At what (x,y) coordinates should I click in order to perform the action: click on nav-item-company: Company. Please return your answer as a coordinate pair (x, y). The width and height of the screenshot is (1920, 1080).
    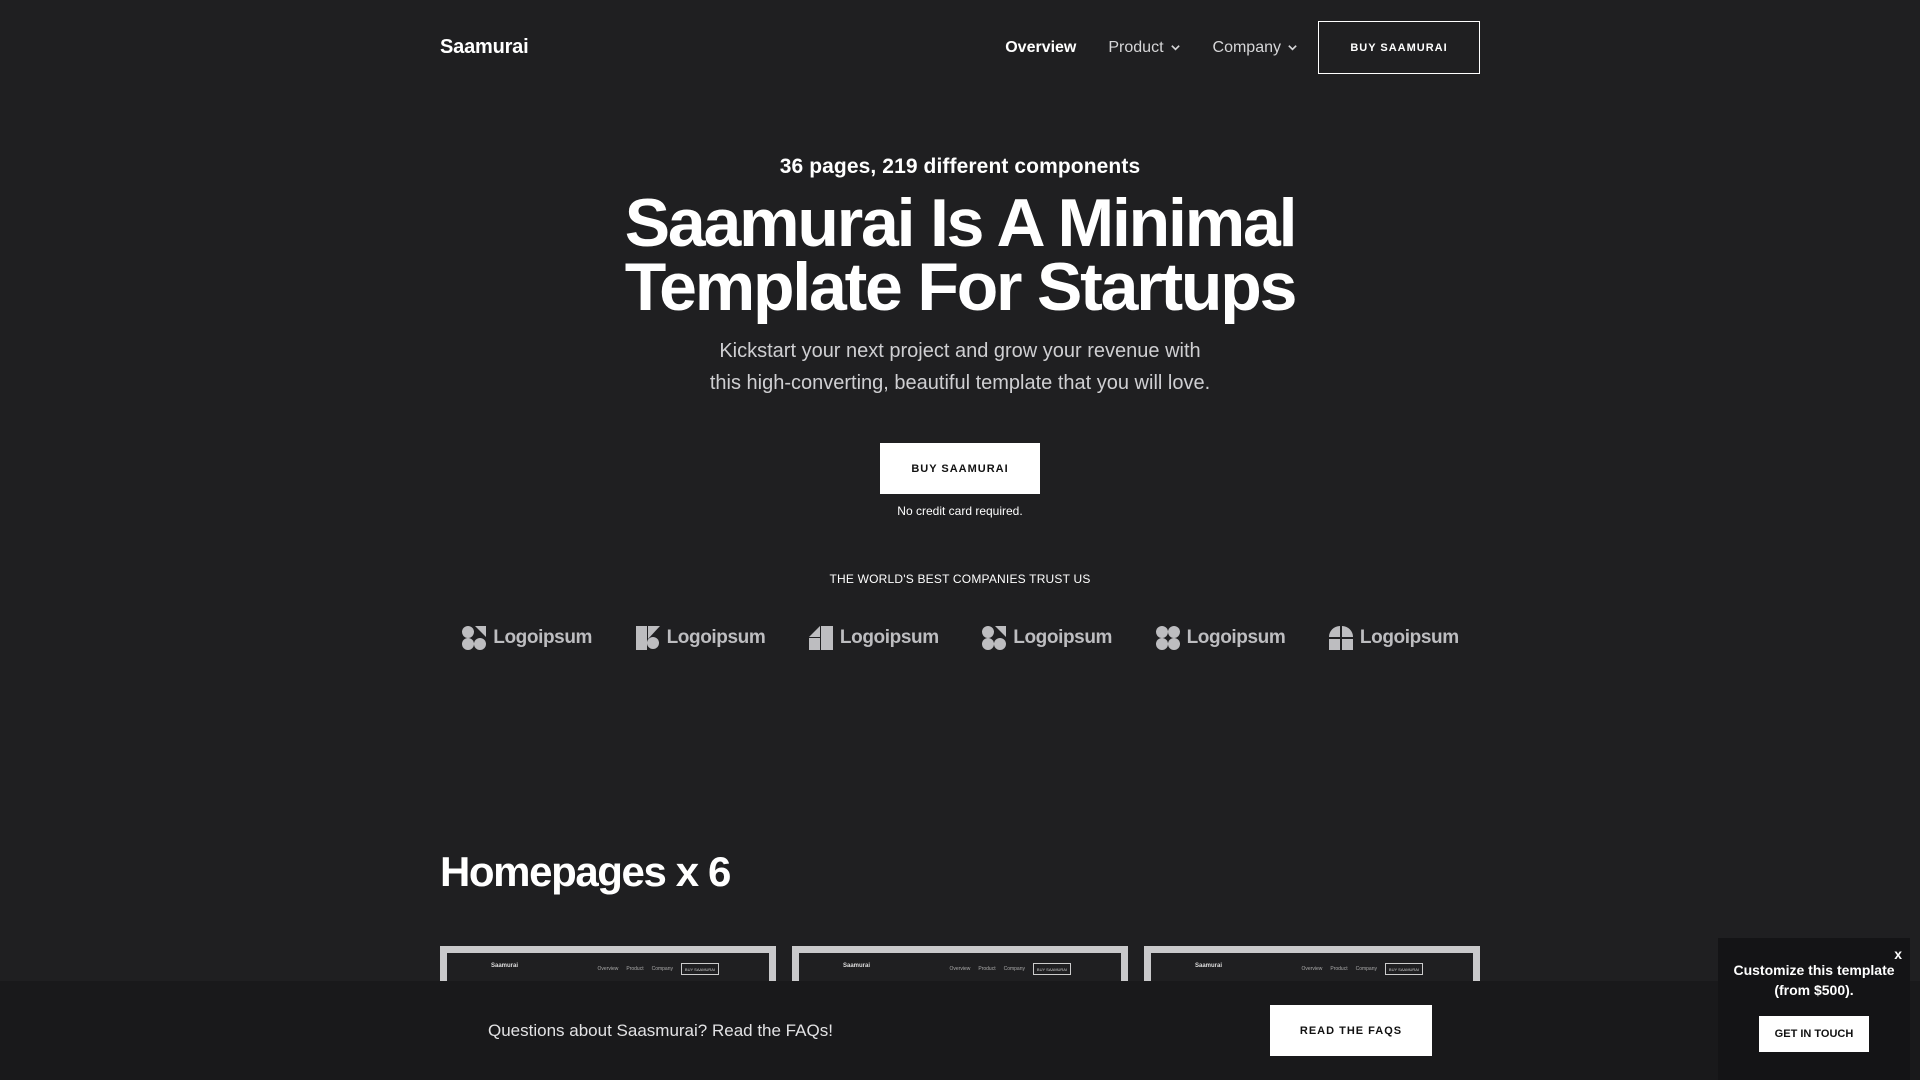
    Looking at the image, I should click on (1255, 48).